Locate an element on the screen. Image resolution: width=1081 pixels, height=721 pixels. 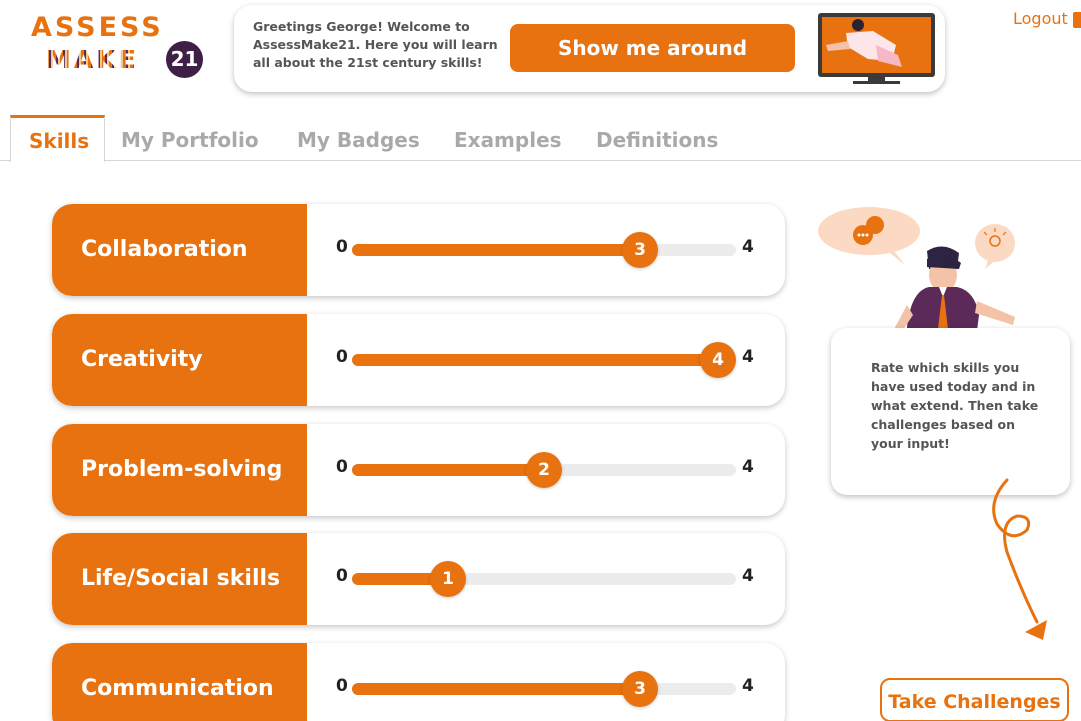
skill-row-communication: Communication 0 3 4 is located at coordinates (418, 682).